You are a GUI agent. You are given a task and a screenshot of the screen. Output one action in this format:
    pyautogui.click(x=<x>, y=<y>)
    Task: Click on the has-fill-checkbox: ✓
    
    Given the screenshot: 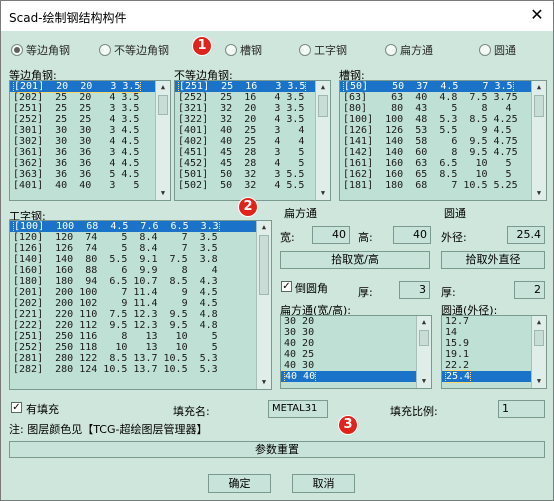 What is the action you would take?
    pyautogui.click(x=16, y=407)
    